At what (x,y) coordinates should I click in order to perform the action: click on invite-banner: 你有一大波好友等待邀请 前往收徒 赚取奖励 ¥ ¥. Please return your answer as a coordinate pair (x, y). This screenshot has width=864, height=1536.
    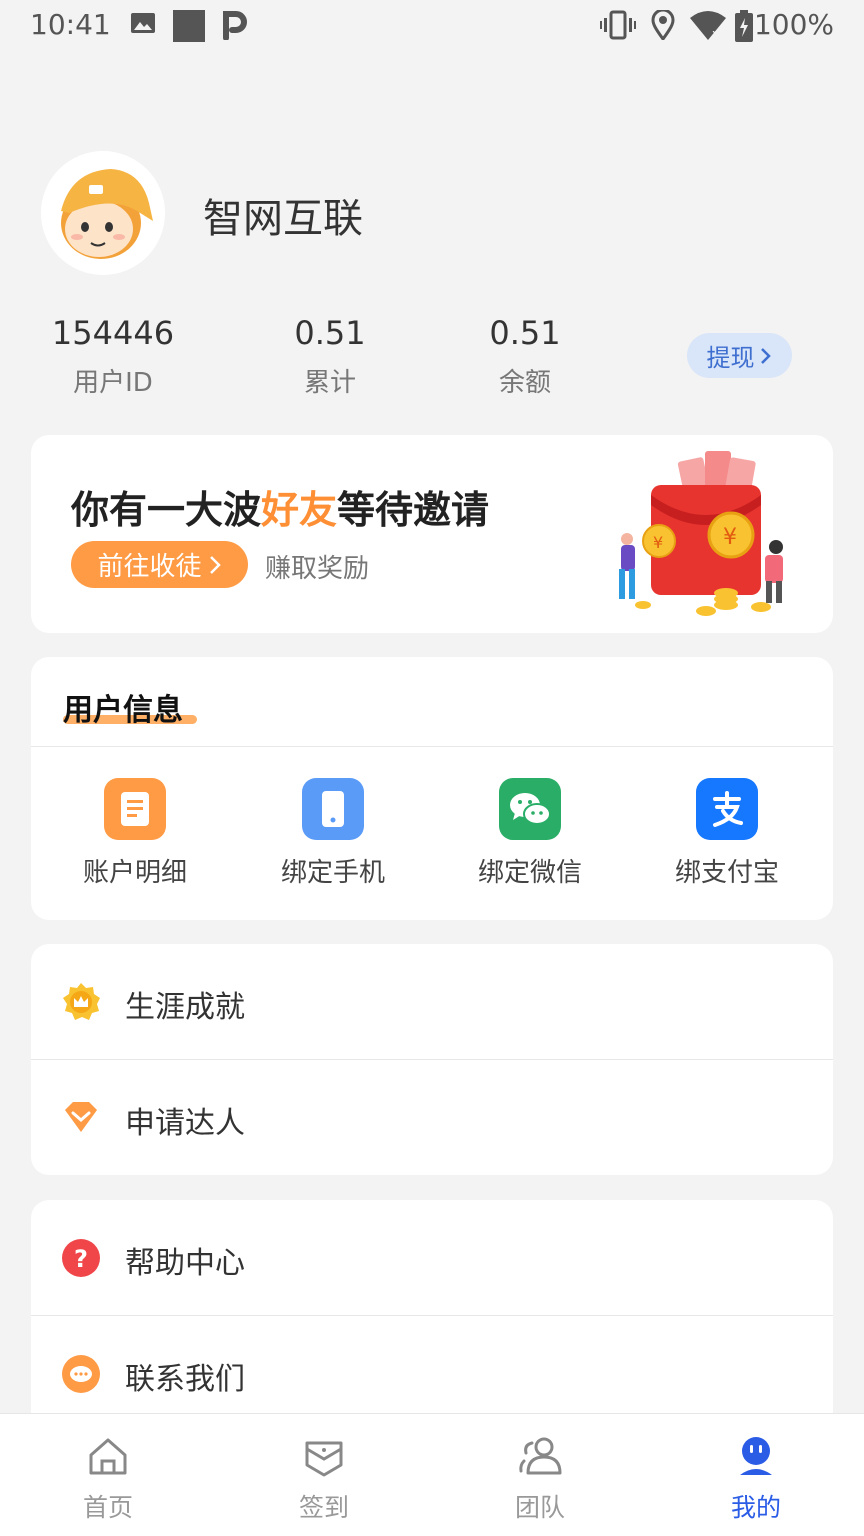
    Looking at the image, I should click on (432, 534).